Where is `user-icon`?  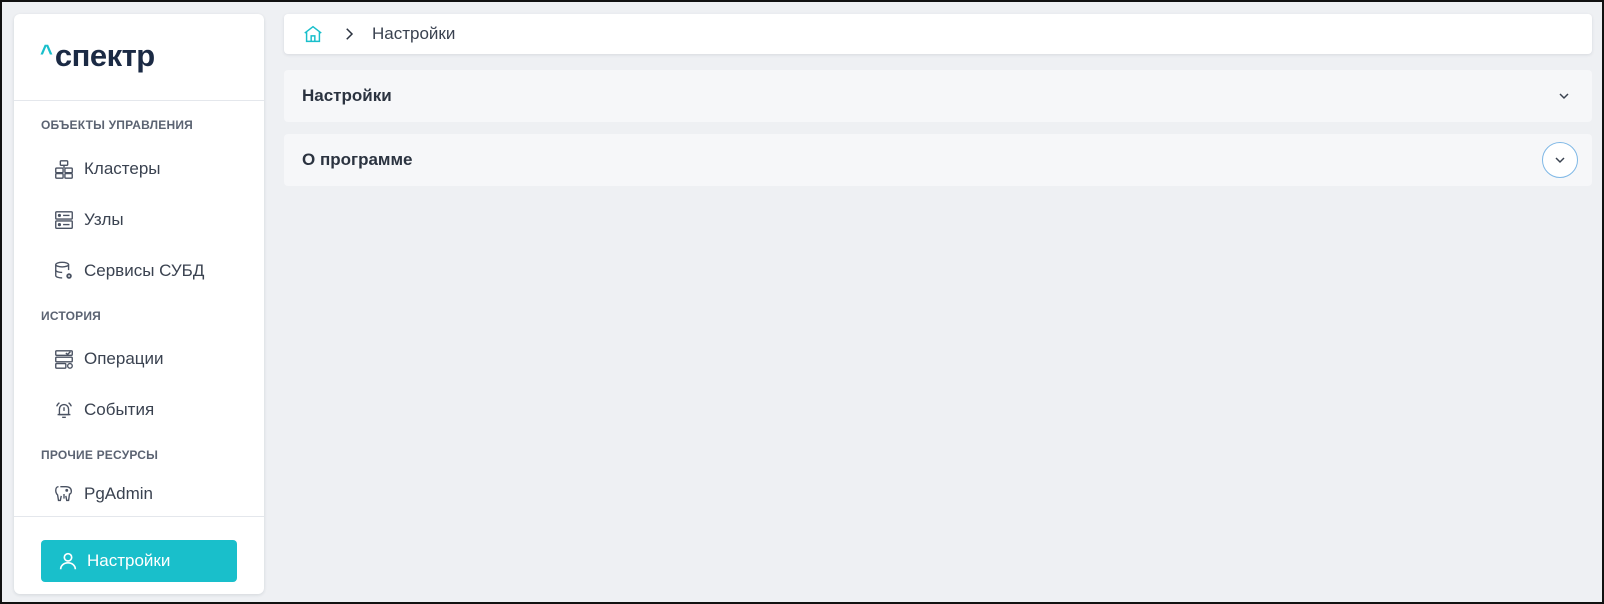
user-icon is located at coordinates (68, 561).